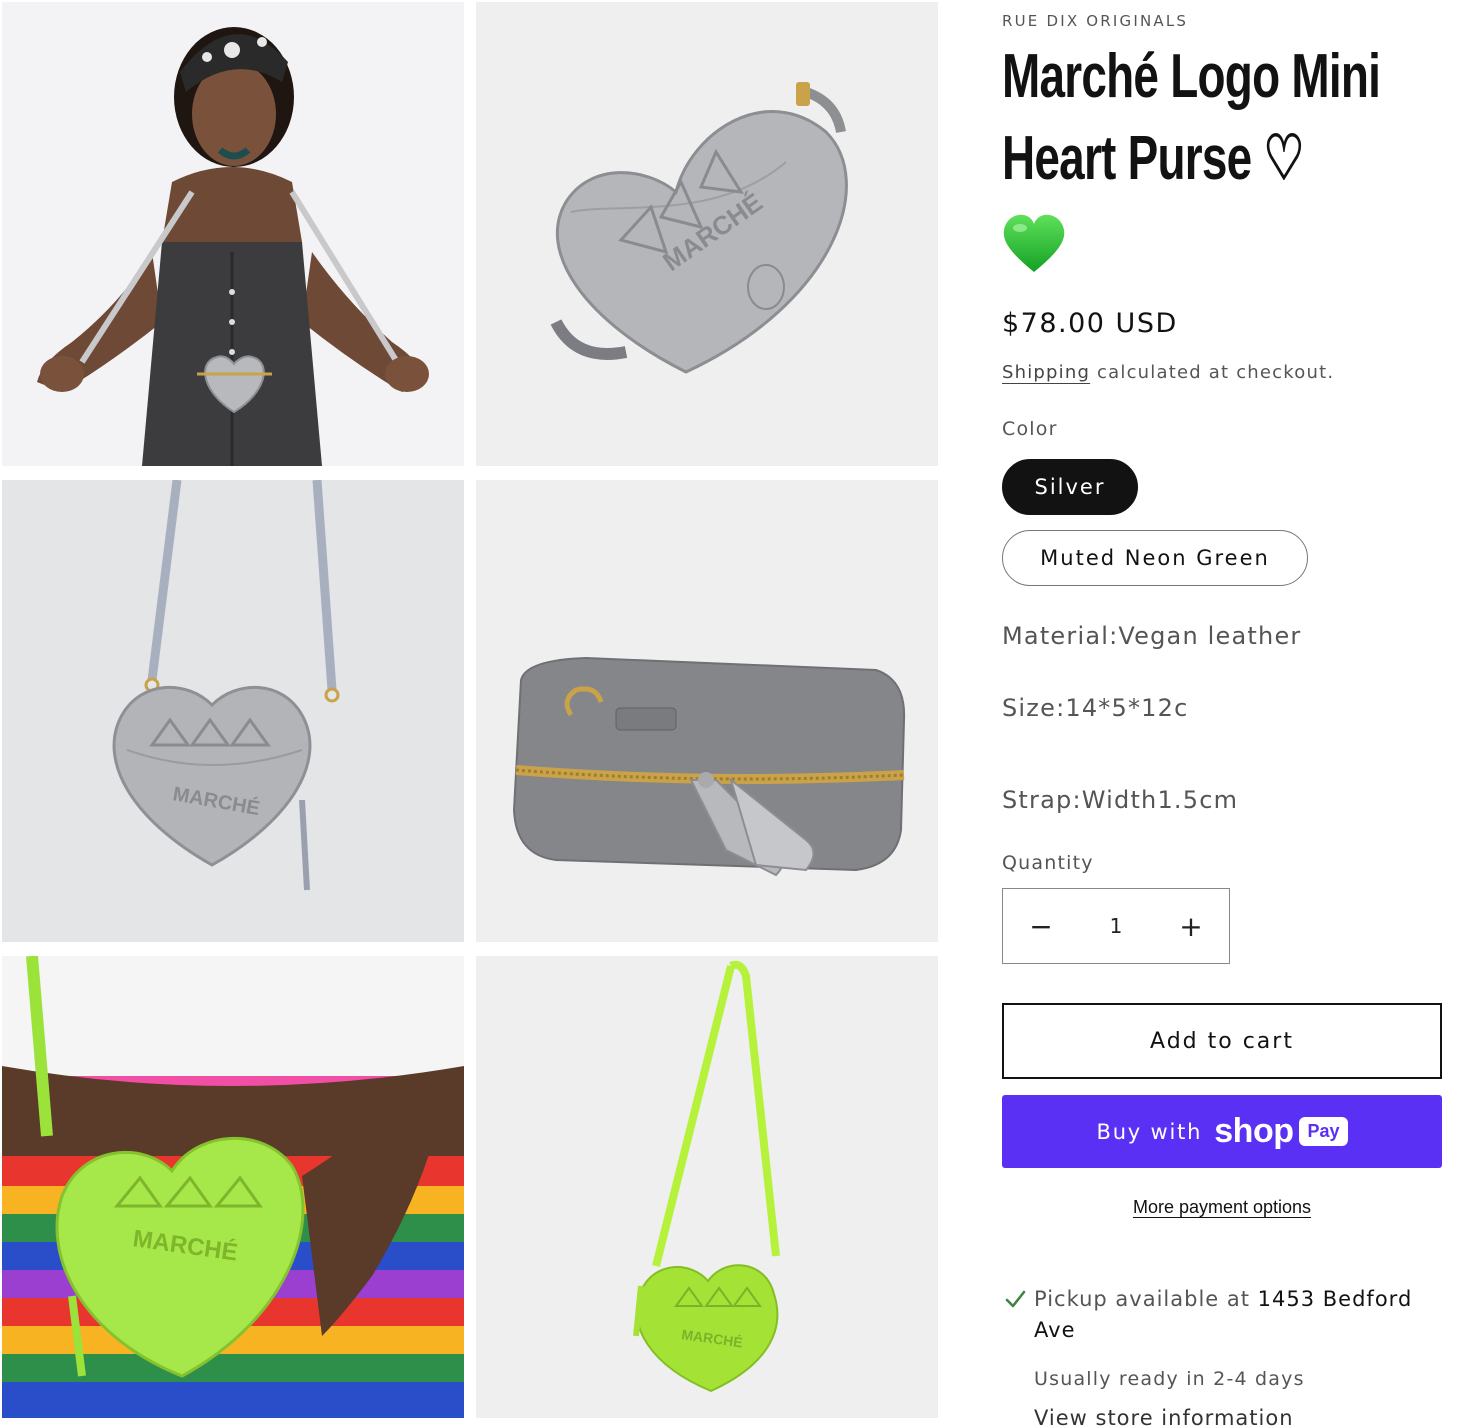  Describe the element at coordinates (707, 234) in the screenshot. I see `product-image-2: MARCHÉ` at that location.